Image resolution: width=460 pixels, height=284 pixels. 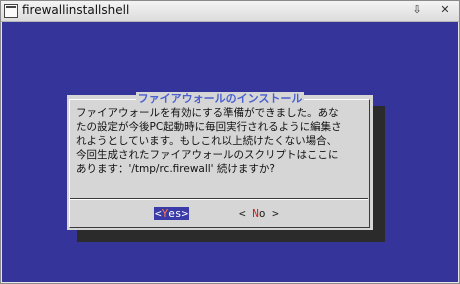 I want to click on message-line: ファイアウォールを有効にする準備ができました。あな, so click(x=207, y=113).